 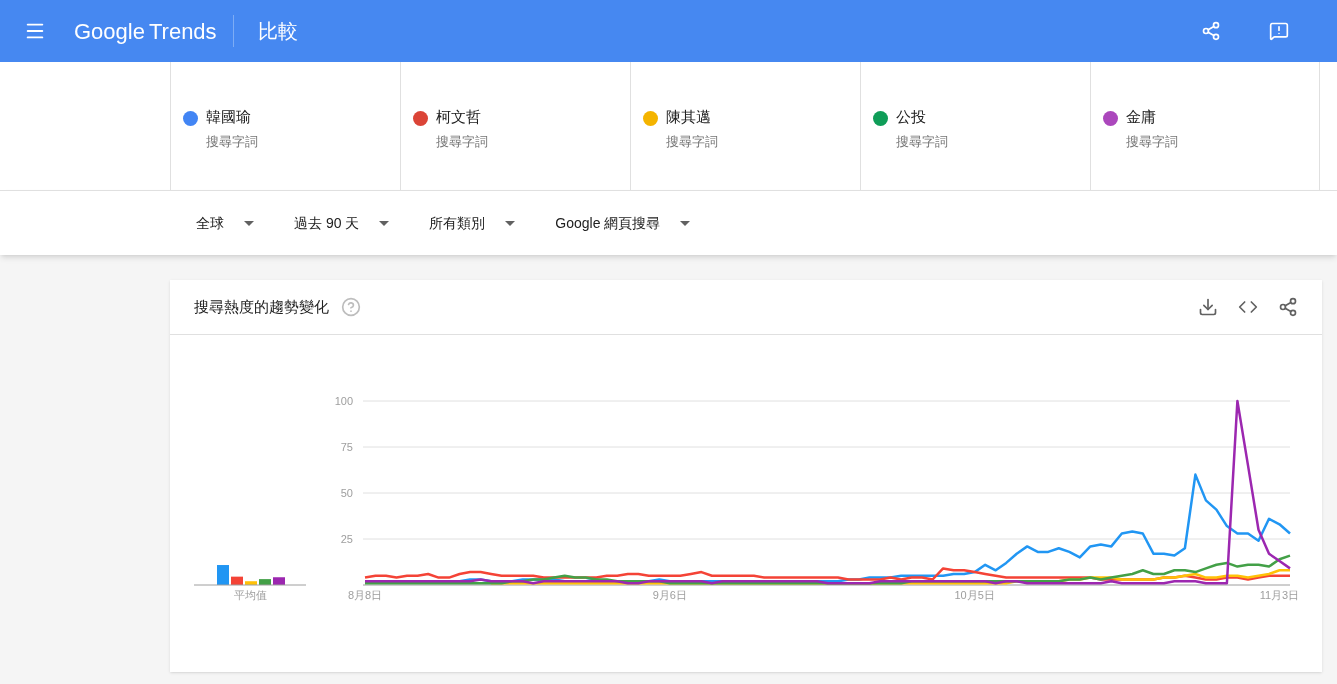 I want to click on search-term-card: 金庸 搜尋字詞, so click(x=1205, y=126).